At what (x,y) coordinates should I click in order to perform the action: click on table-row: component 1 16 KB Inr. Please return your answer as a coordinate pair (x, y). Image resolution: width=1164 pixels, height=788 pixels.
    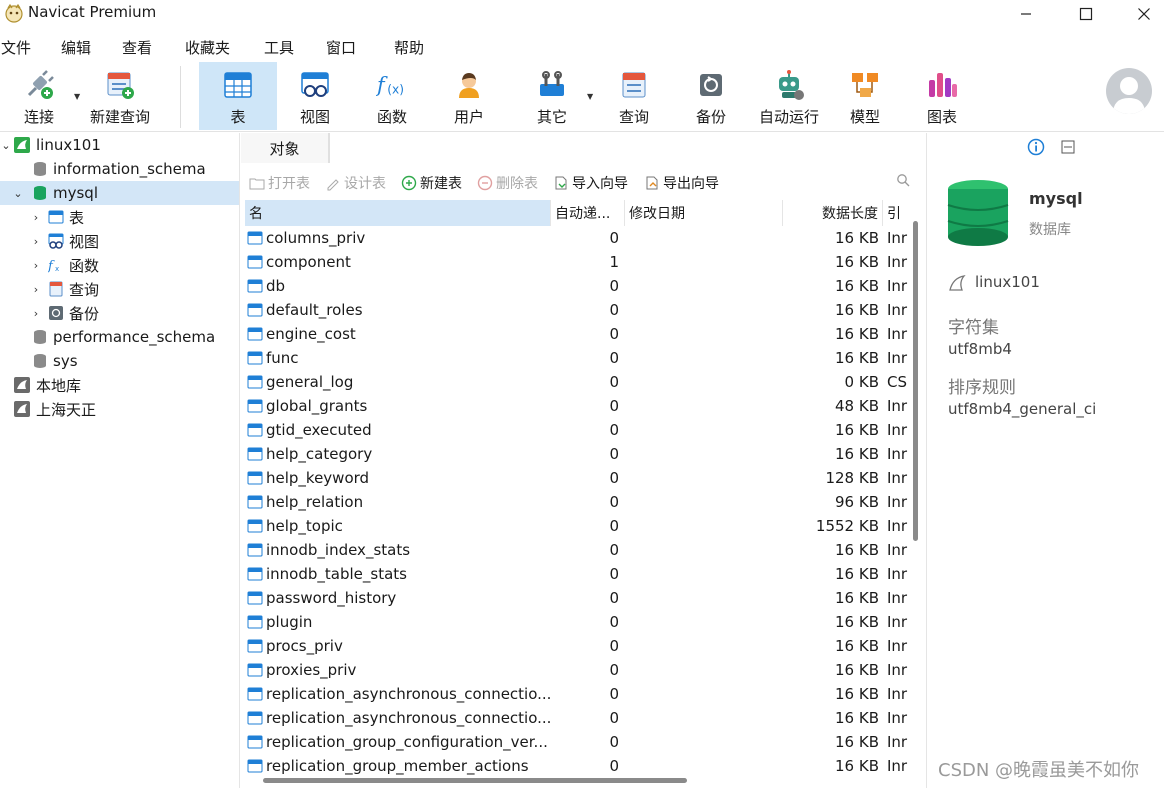
    Looking at the image, I should click on (577, 262).